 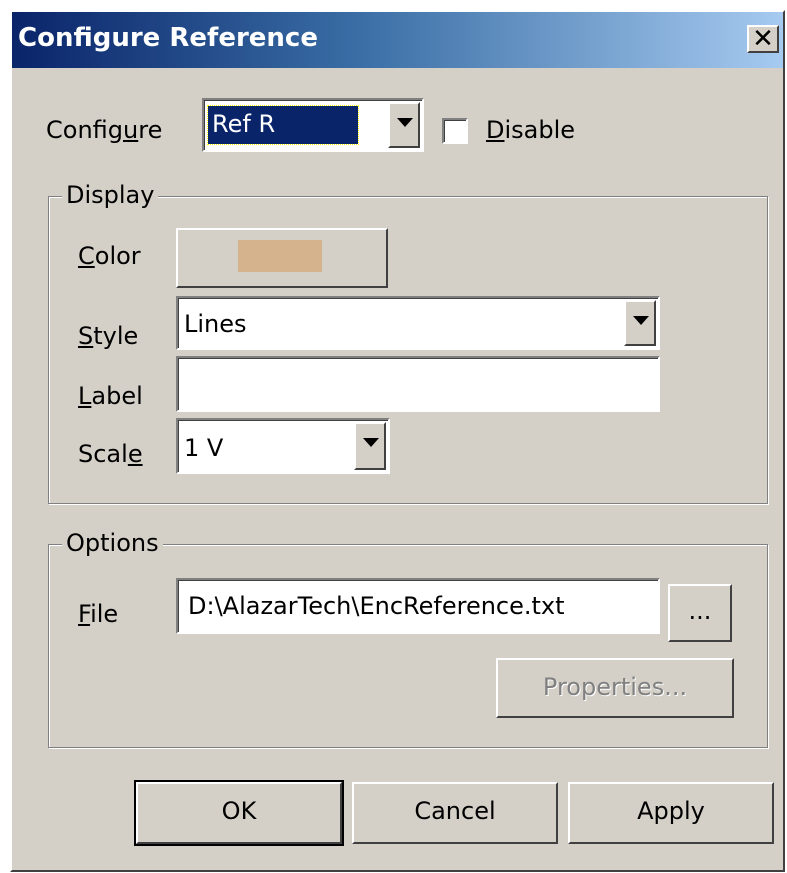 What do you see at coordinates (283, 446) in the screenshot?
I see `scale-select: 1 V` at bounding box center [283, 446].